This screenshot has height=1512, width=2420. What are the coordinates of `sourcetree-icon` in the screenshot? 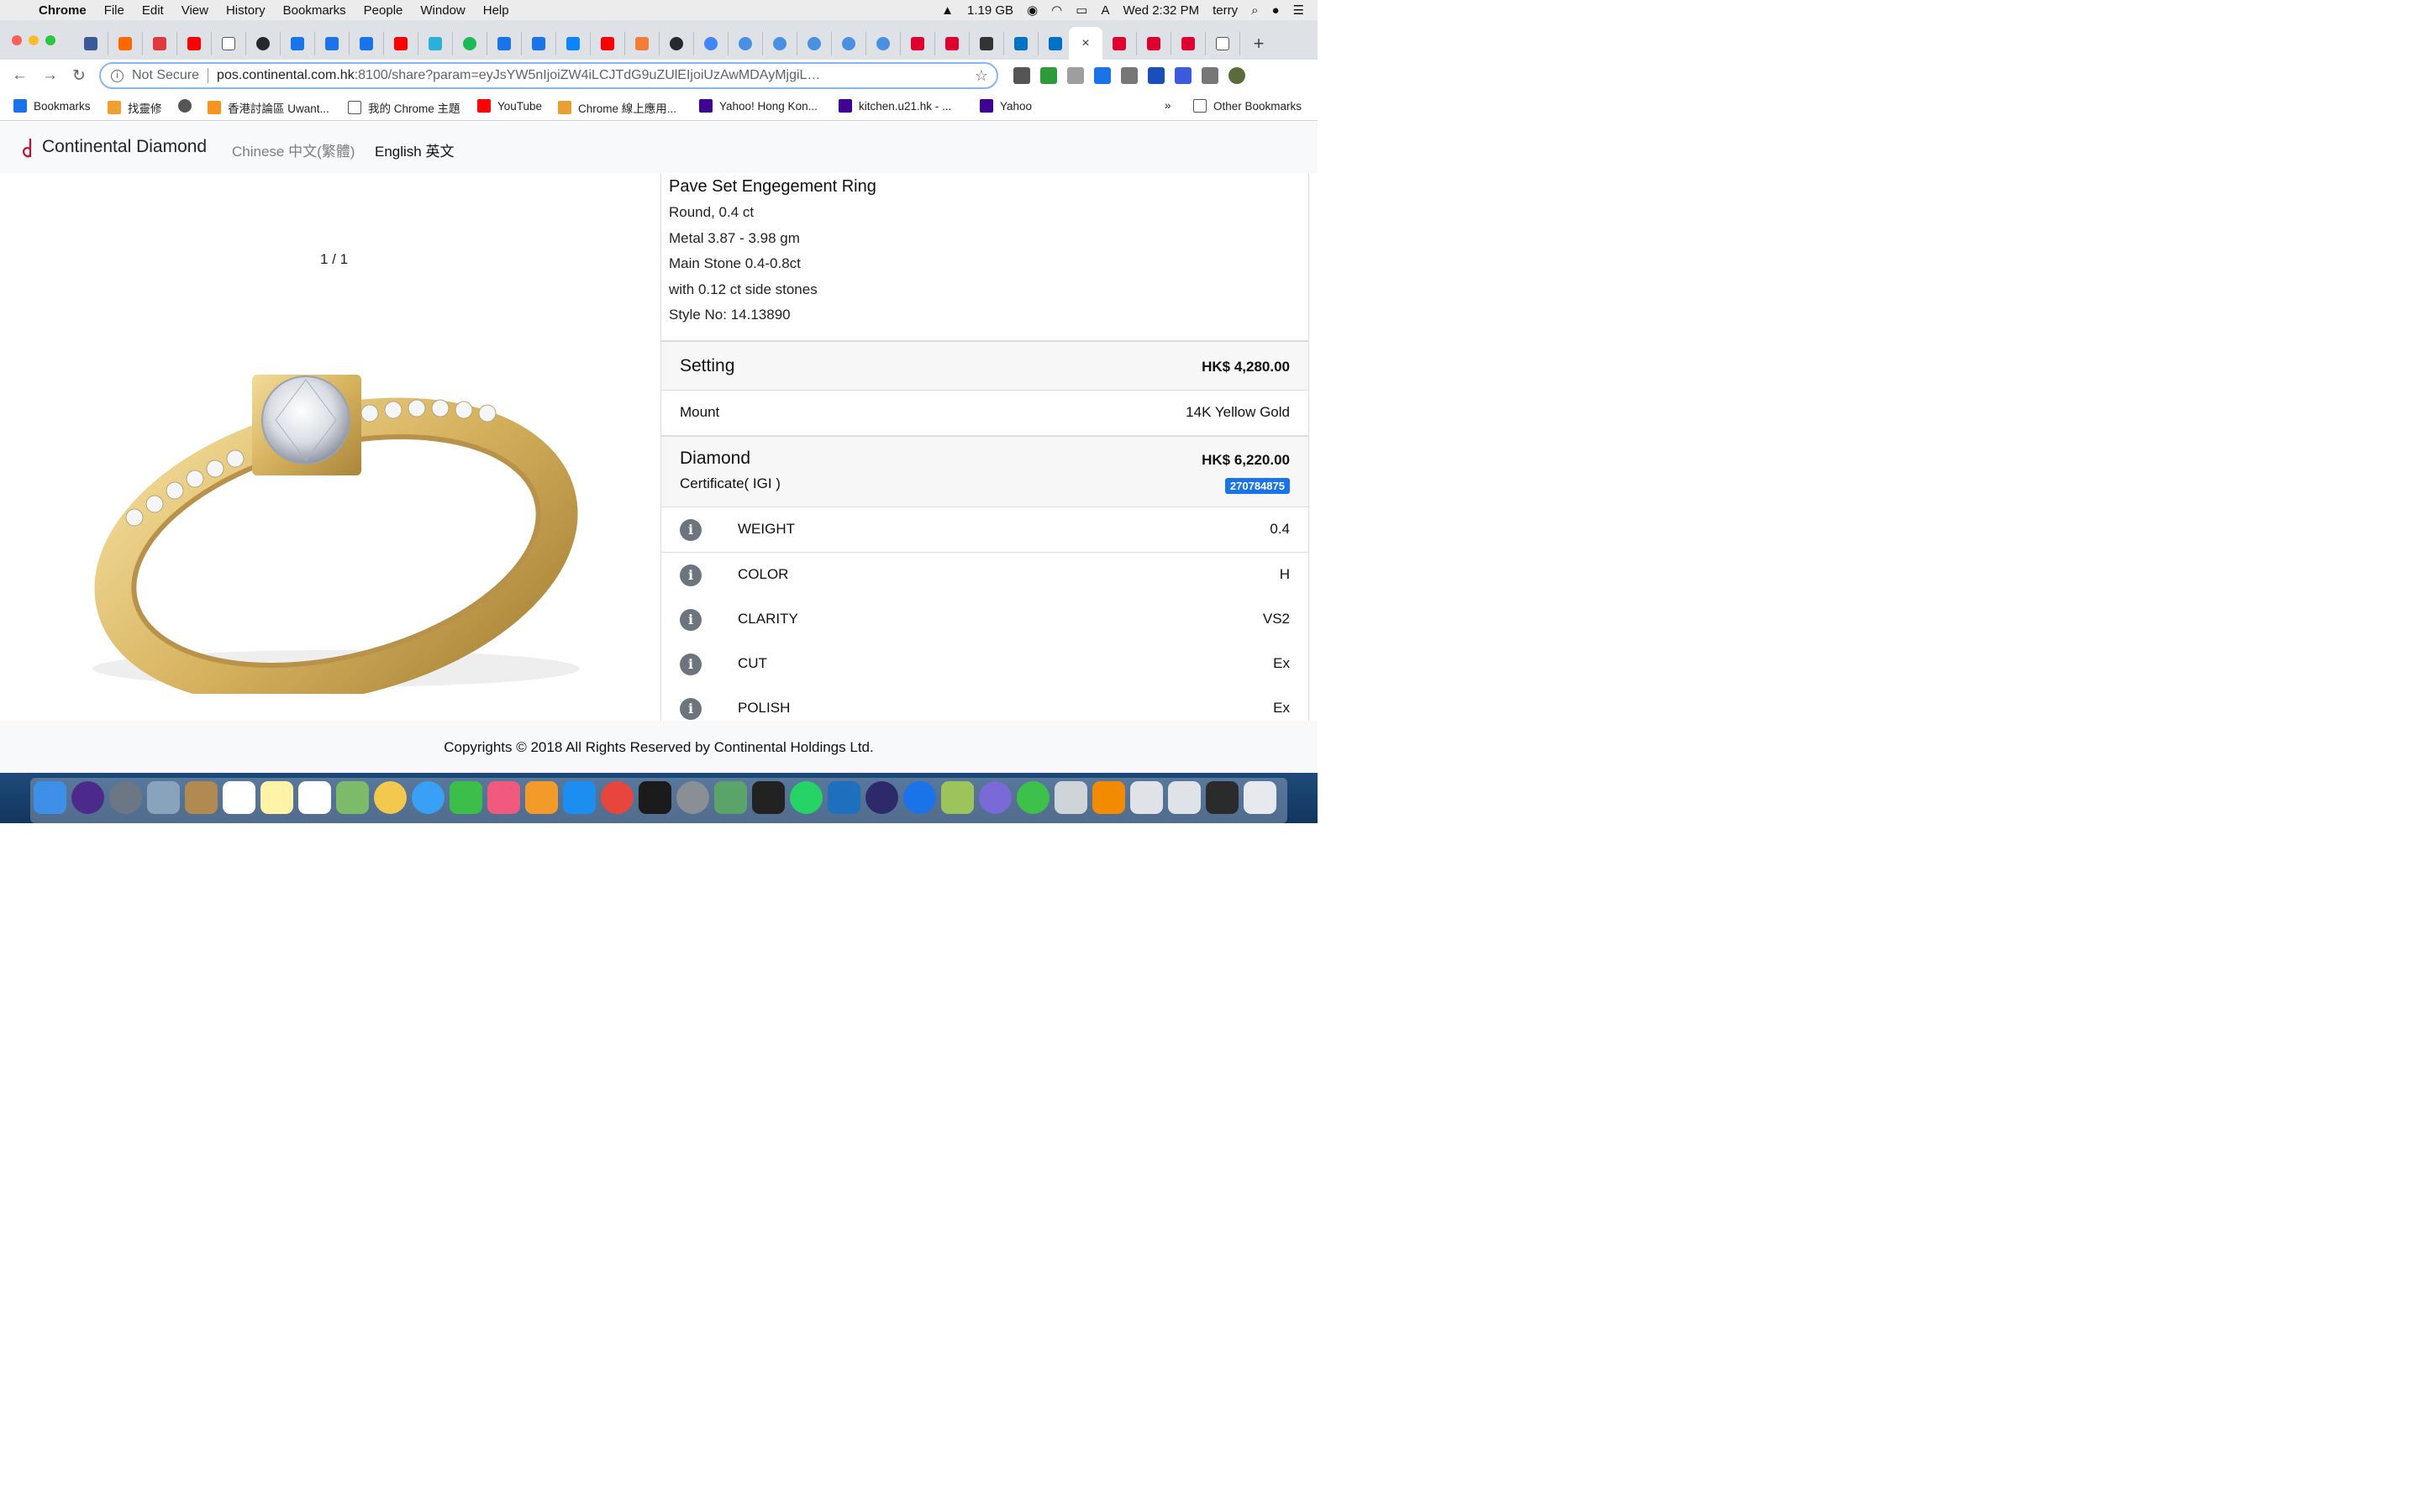 It's located at (920, 797).